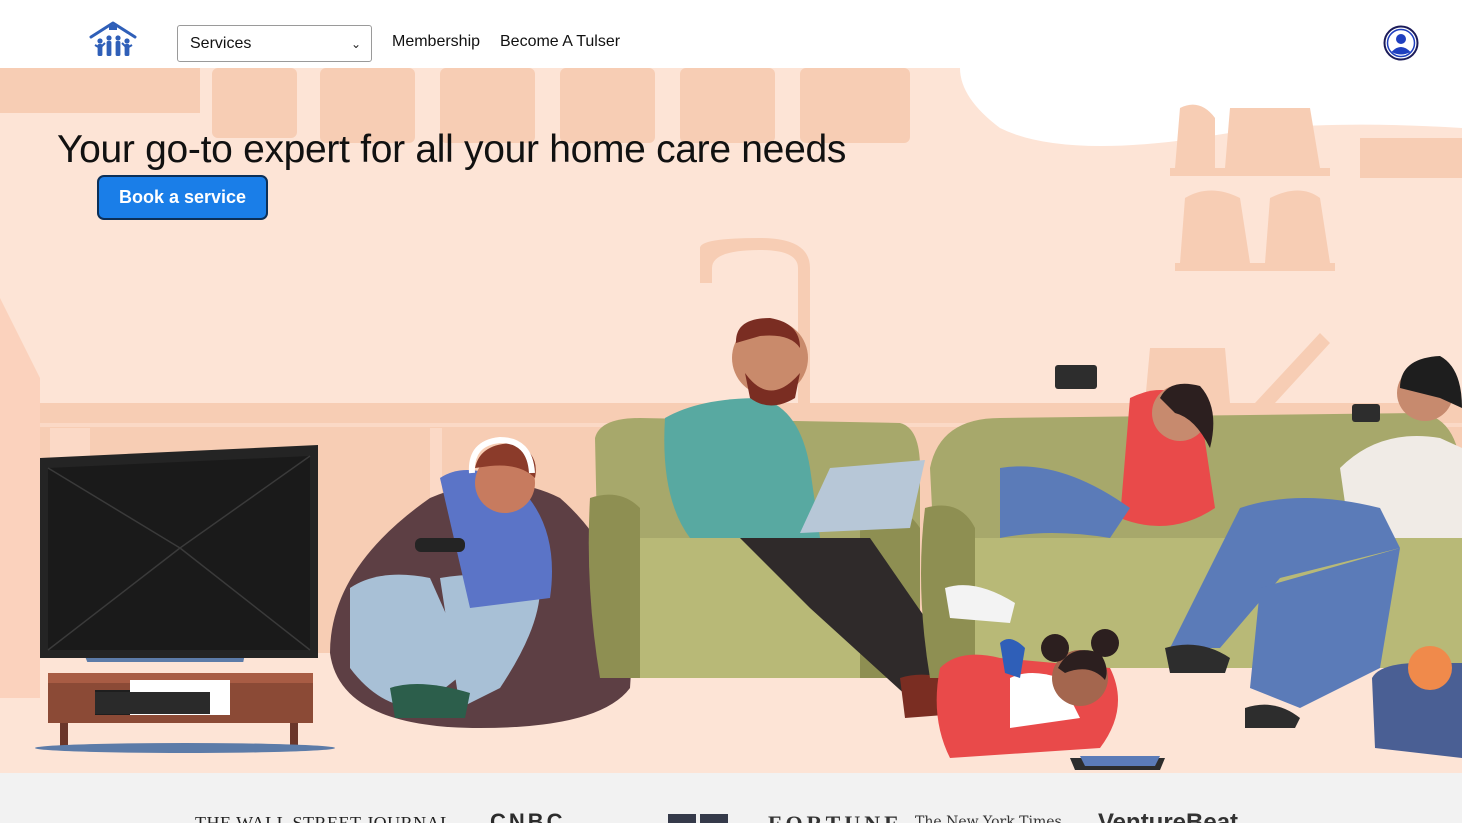 The height and width of the screenshot is (823, 1462). What do you see at coordinates (113, 40) in the screenshot?
I see `house-logo-icon` at bounding box center [113, 40].